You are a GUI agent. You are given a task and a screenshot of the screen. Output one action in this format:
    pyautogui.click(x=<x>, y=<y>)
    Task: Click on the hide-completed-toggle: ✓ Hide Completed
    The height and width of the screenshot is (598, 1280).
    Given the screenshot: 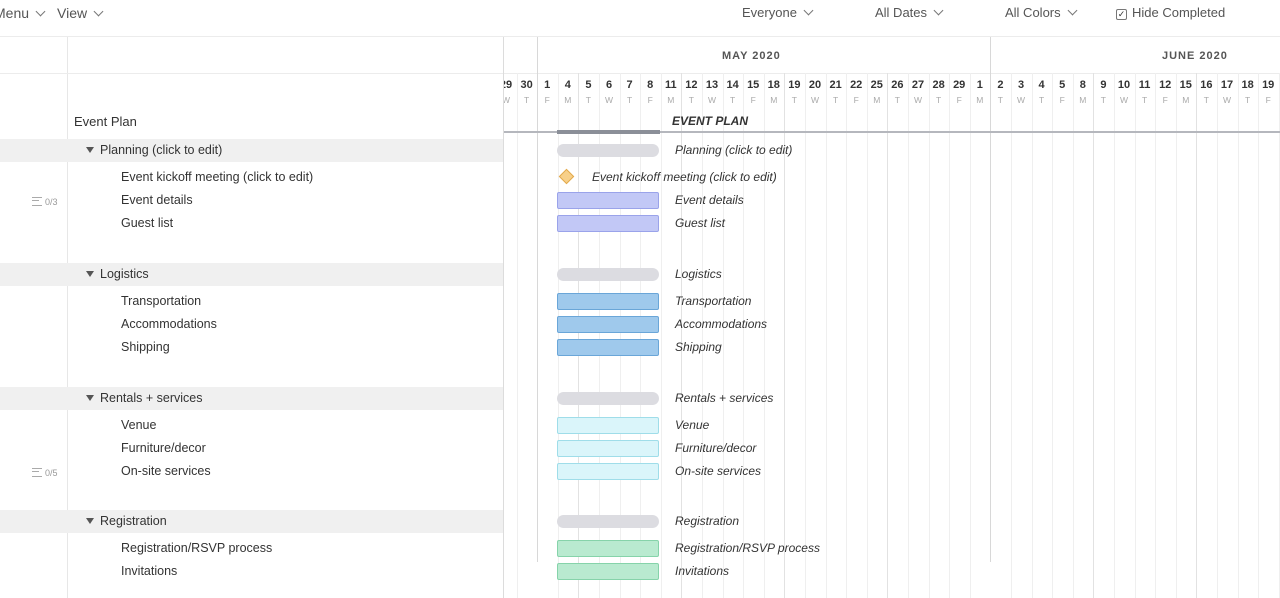 What is the action you would take?
    pyautogui.click(x=1170, y=12)
    